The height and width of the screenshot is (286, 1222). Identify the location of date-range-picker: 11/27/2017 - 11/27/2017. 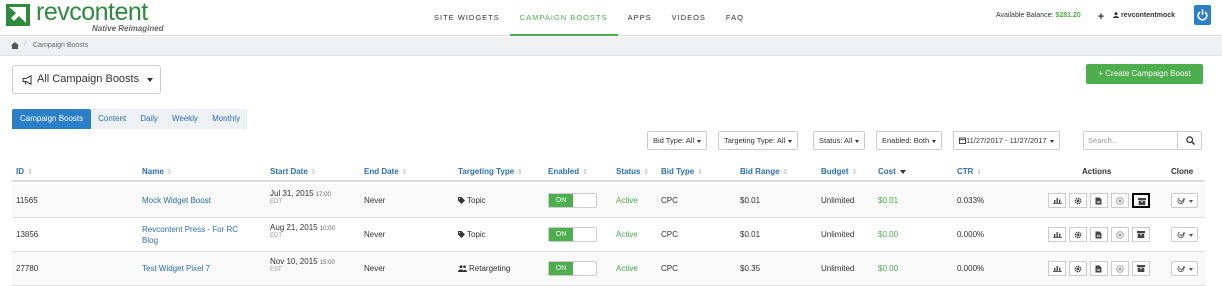
(1006, 140).